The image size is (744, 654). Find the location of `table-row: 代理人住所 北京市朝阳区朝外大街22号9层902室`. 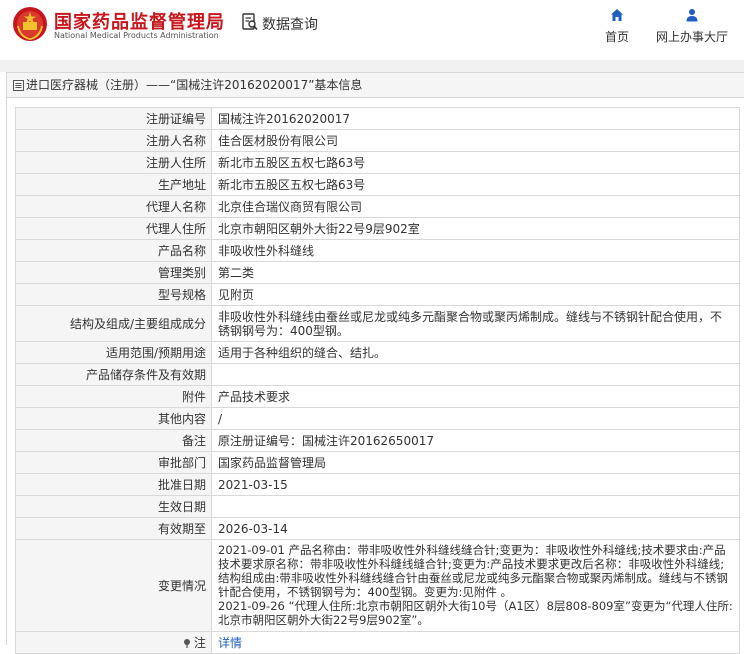

table-row: 代理人住所 北京市朝阳区朝外大街22号9层902室 is located at coordinates (378, 229).